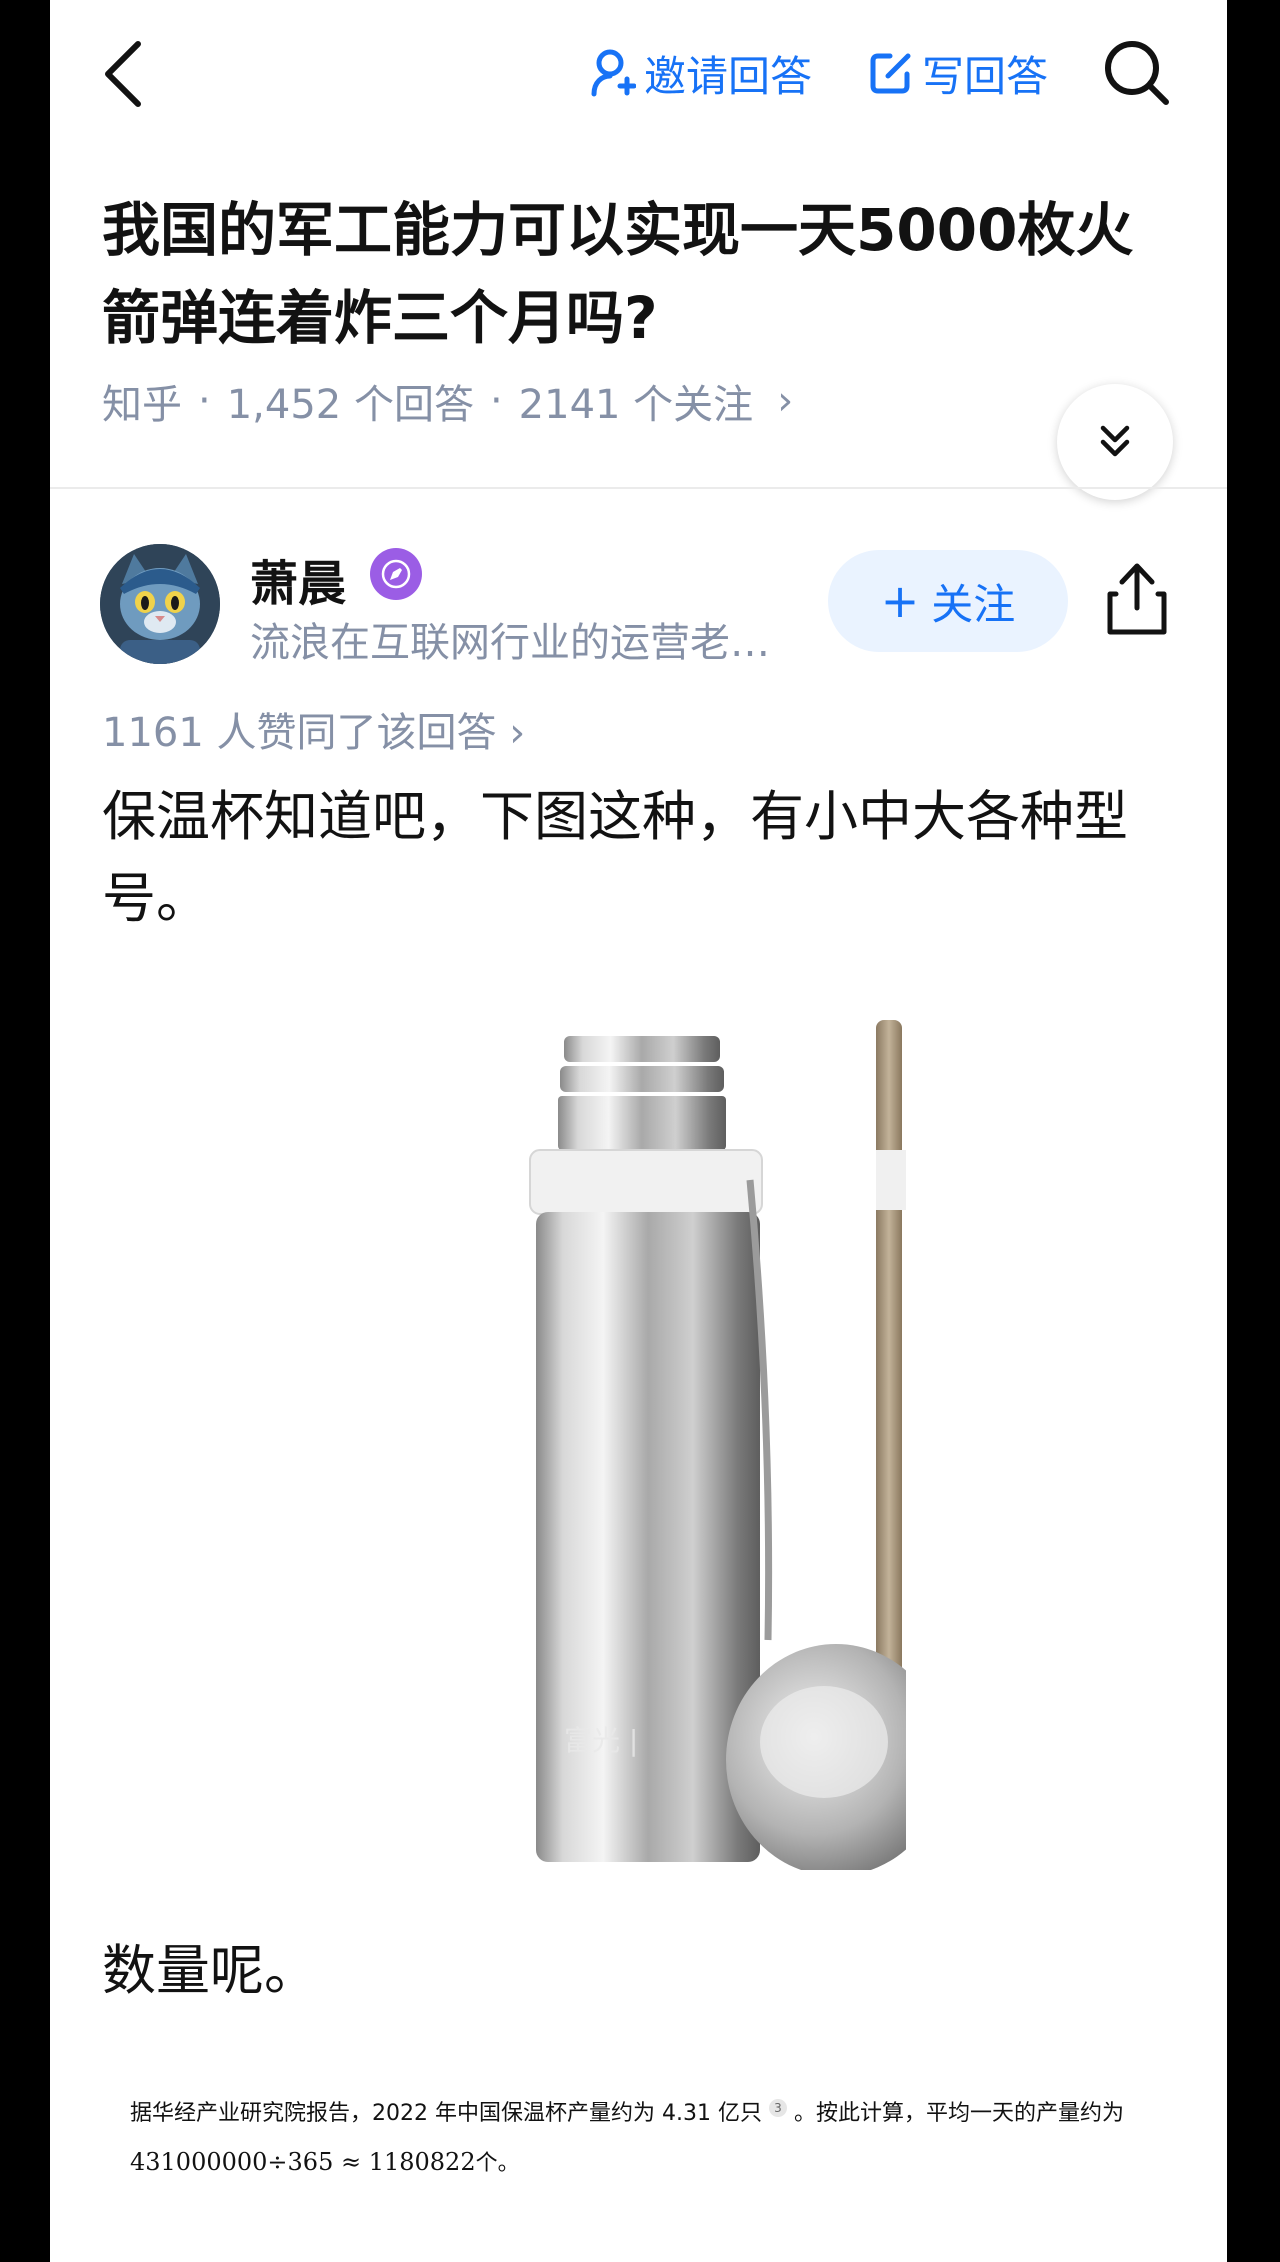  I want to click on citation-formula: 431000000÷365 ≈ 1180822, so click(303, 2162).